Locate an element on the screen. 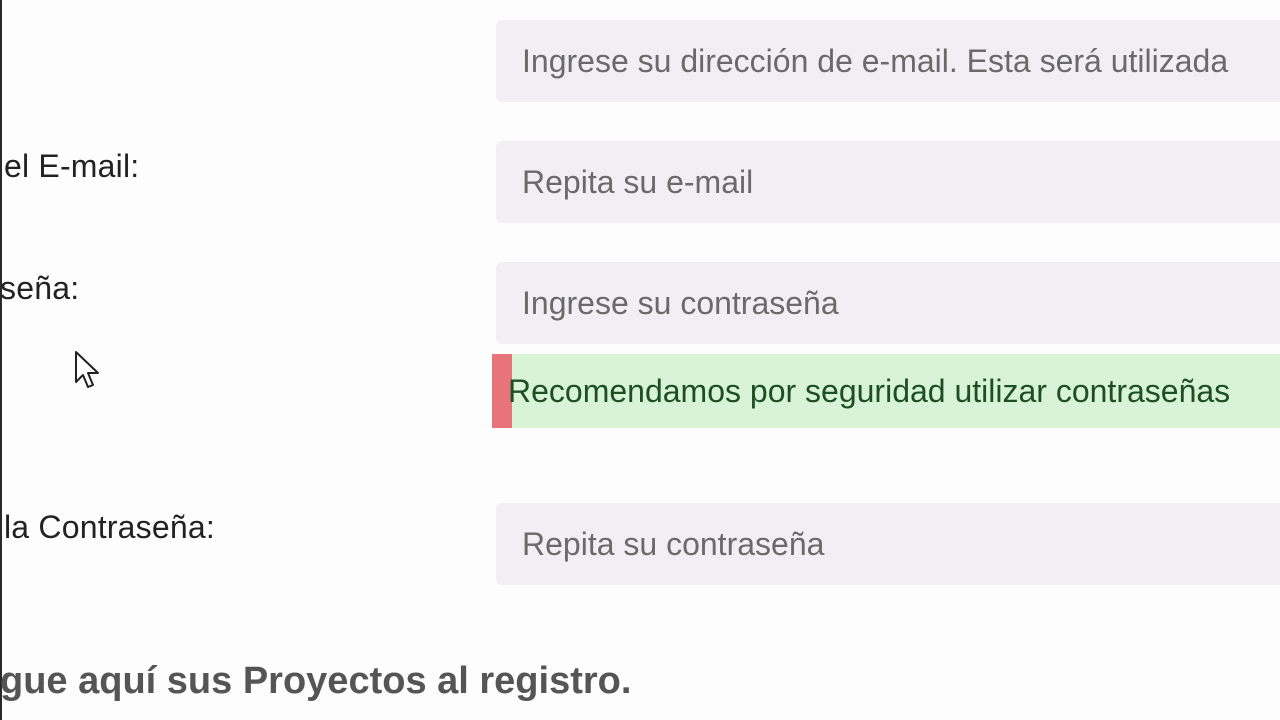  password-confirm-placeholder: Repita su contraseña is located at coordinates (673, 543).